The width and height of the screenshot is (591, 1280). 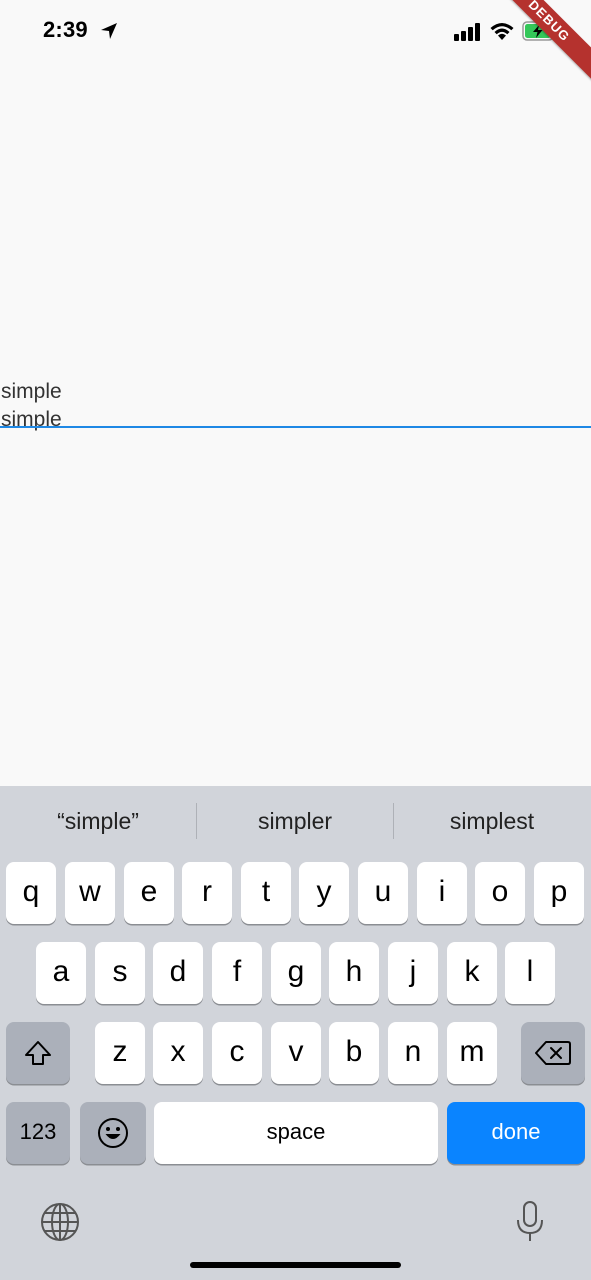 What do you see at coordinates (295, 1265) in the screenshot?
I see `home-indicator` at bounding box center [295, 1265].